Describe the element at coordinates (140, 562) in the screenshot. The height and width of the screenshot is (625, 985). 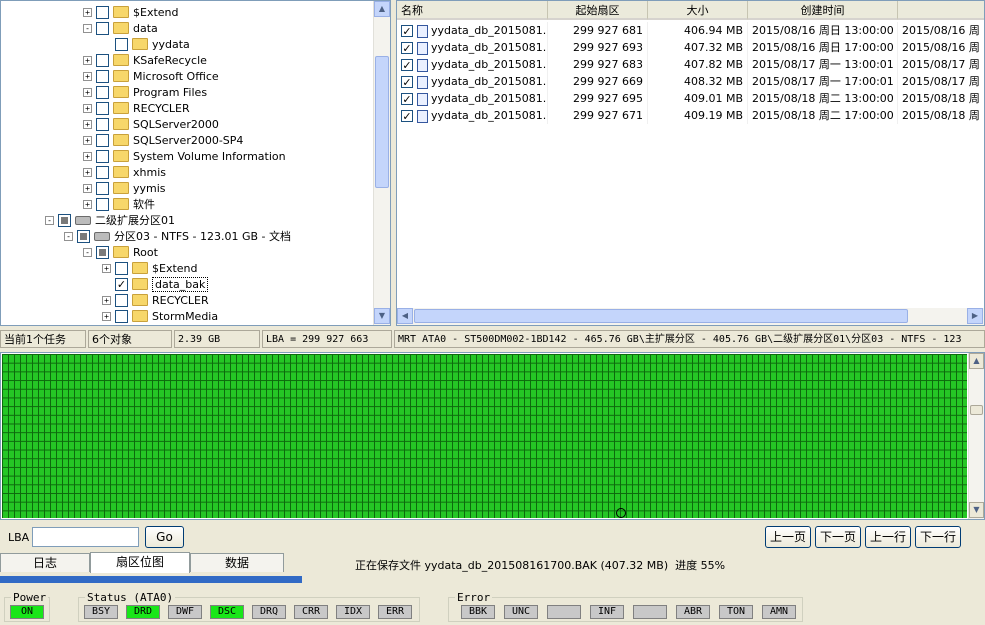
I see `tab-sector-bitmap: 扇区位图` at that location.